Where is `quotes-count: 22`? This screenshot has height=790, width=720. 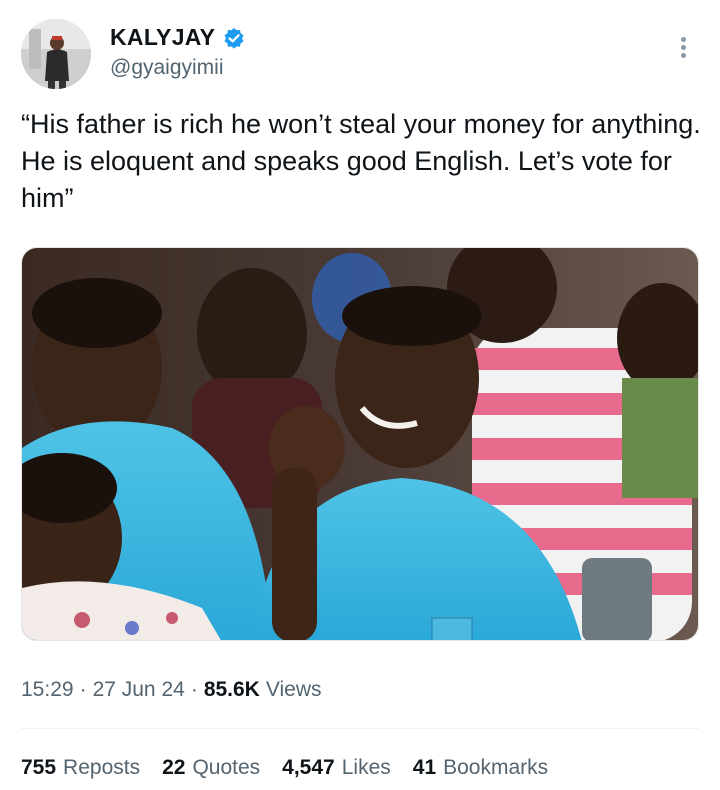 quotes-count: 22 is located at coordinates (174, 767).